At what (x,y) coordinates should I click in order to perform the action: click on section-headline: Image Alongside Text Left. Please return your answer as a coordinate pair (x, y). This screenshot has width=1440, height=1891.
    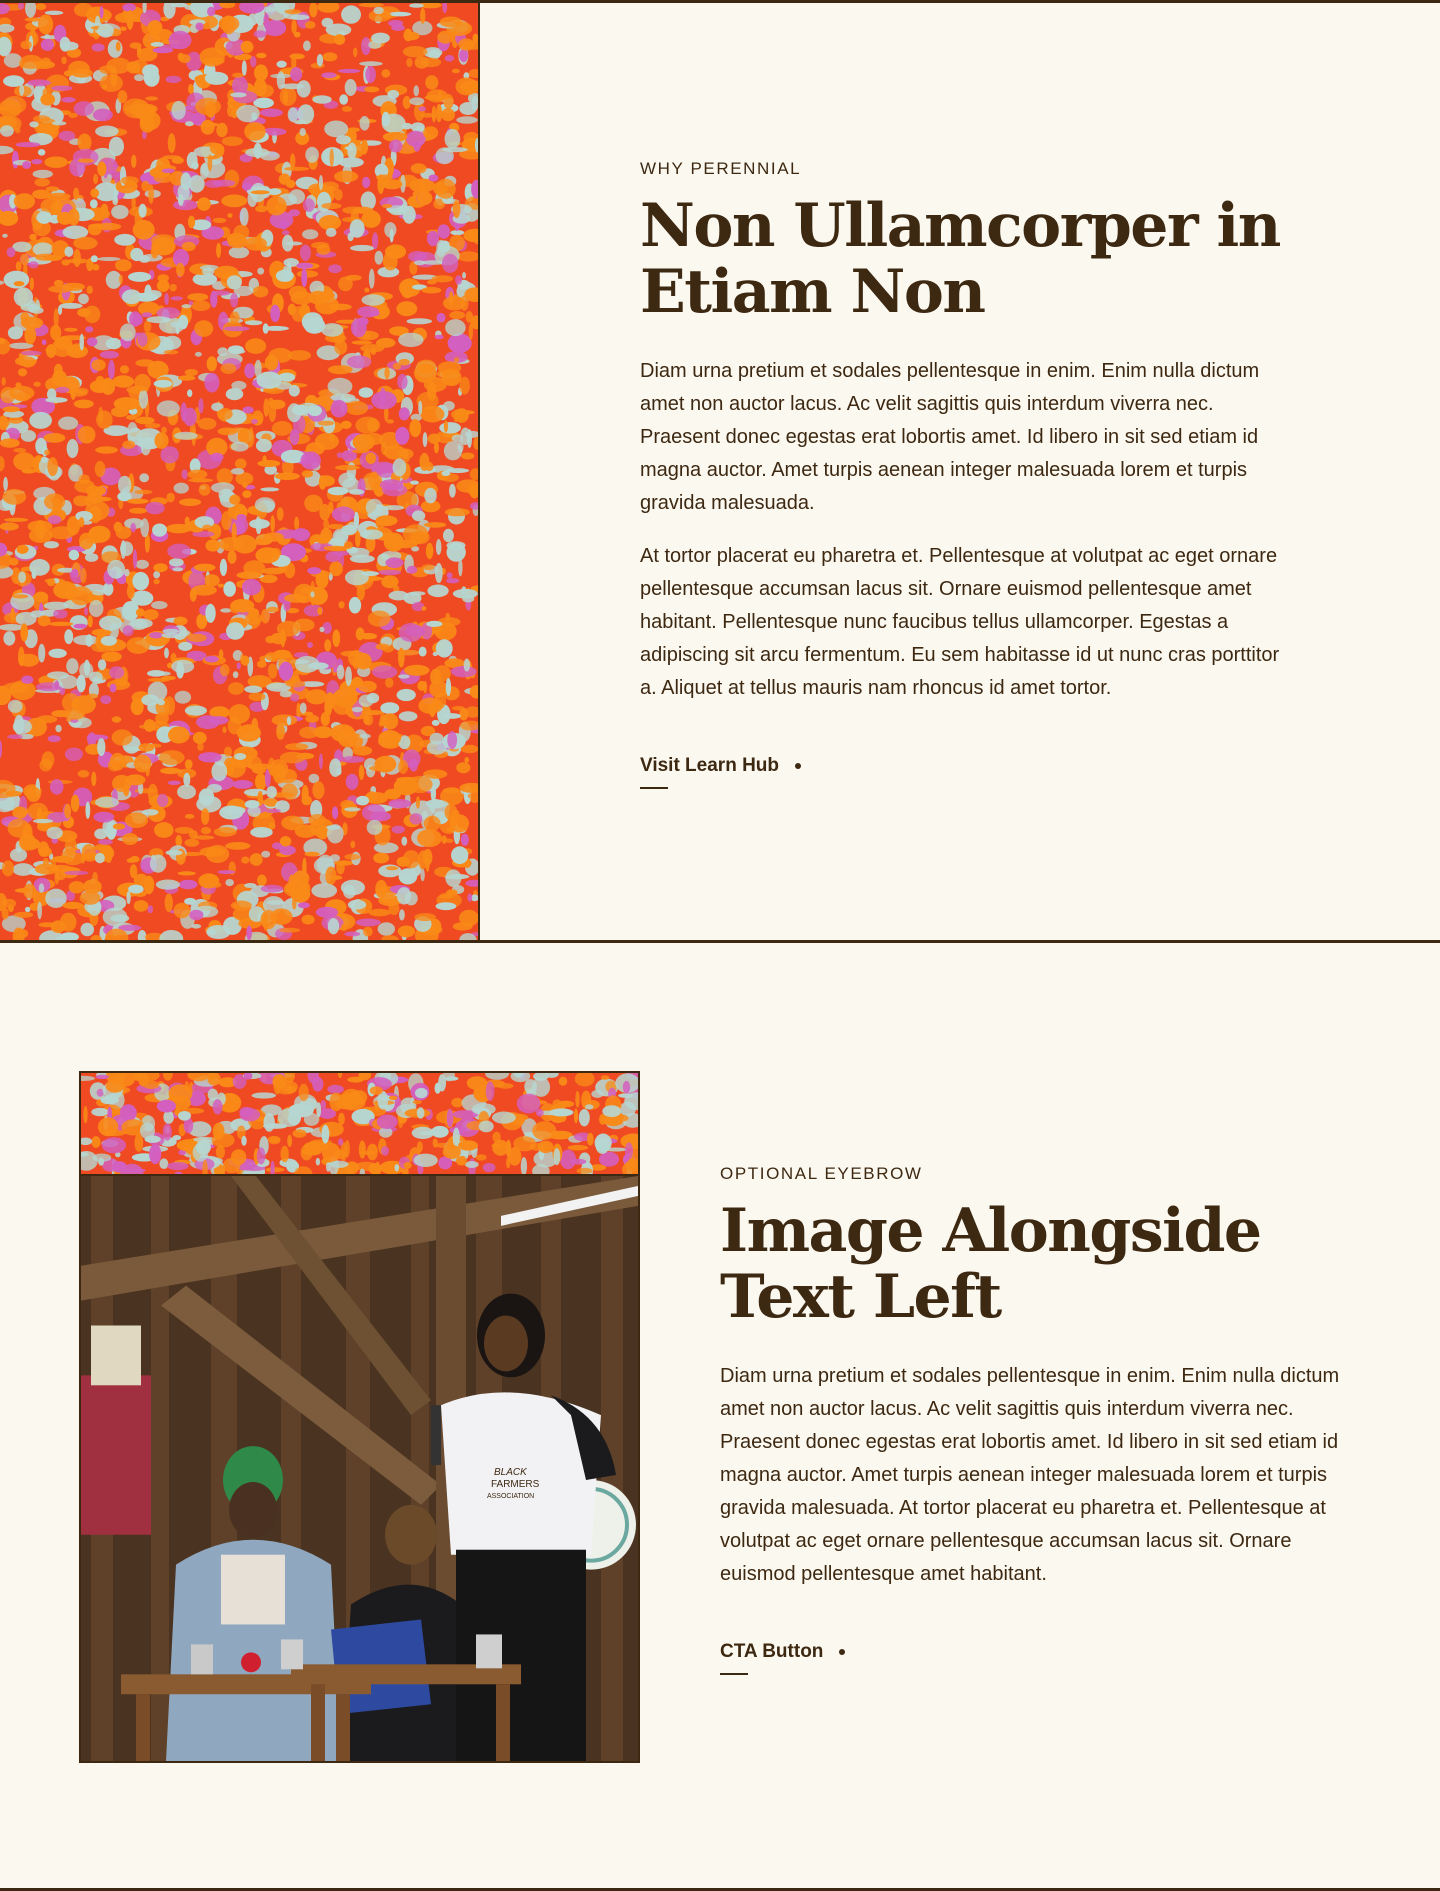
    Looking at the image, I should click on (1040, 1264).